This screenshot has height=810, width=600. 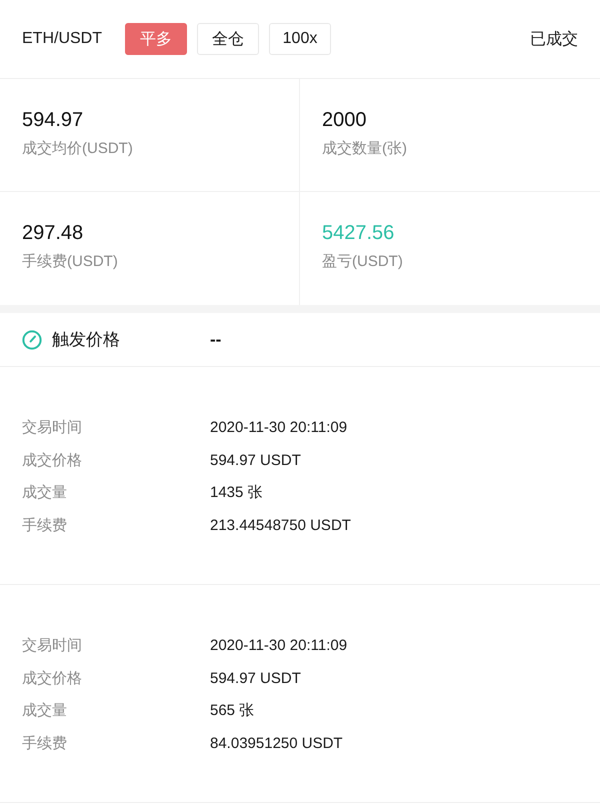 I want to click on order-tag: 100x, so click(x=300, y=39).